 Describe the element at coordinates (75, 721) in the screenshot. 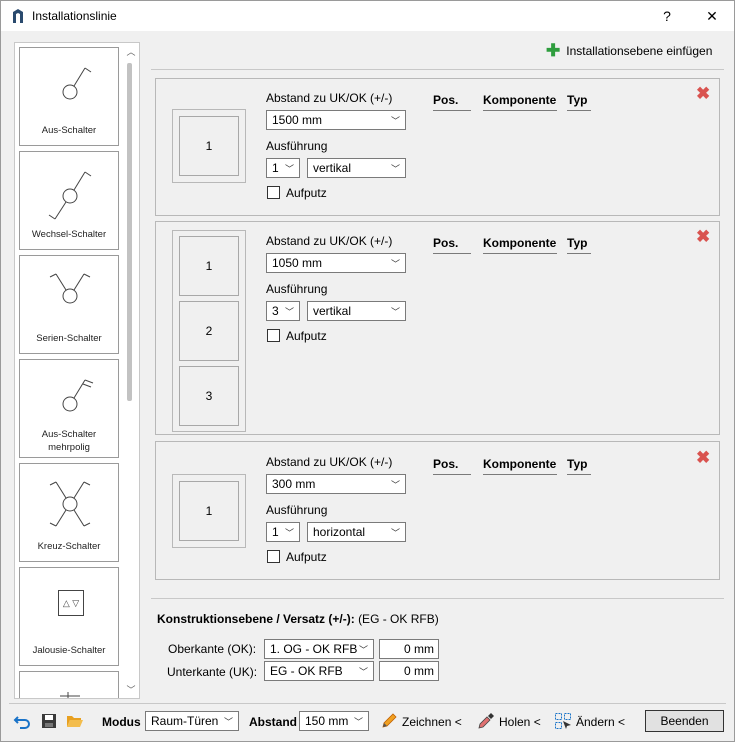

I see `folder-open-icon` at that location.